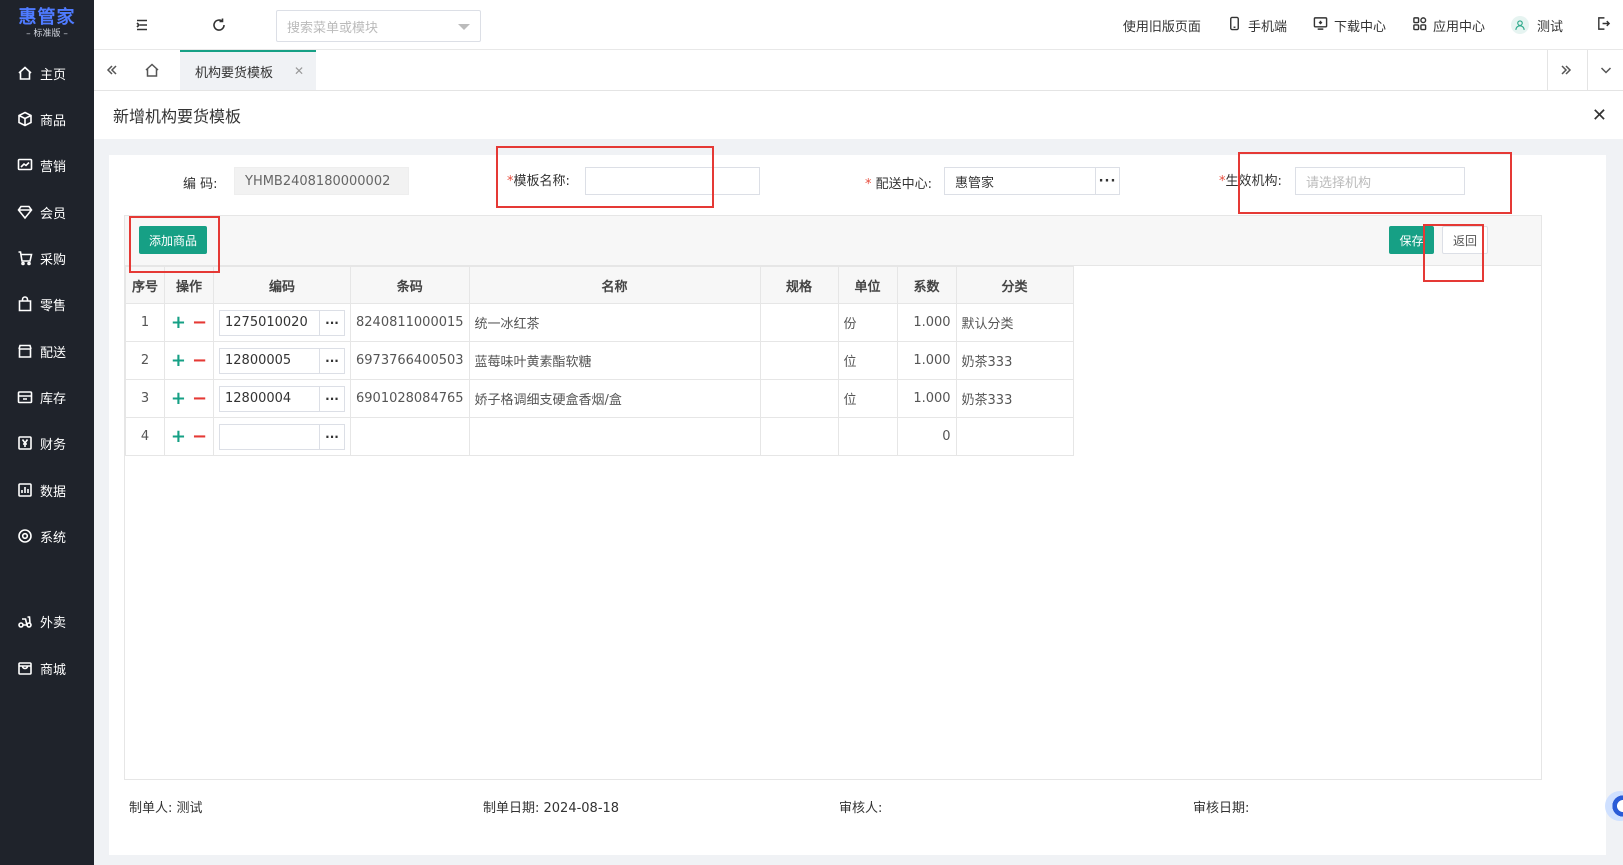  Describe the element at coordinates (200, 184) in the screenshot. I see `code-label: 编 码:` at that location.